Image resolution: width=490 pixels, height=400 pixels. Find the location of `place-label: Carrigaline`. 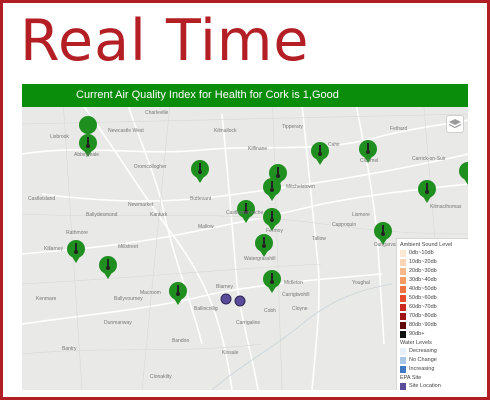

place-label: Carrigaline is located at coordinates (248, 323).